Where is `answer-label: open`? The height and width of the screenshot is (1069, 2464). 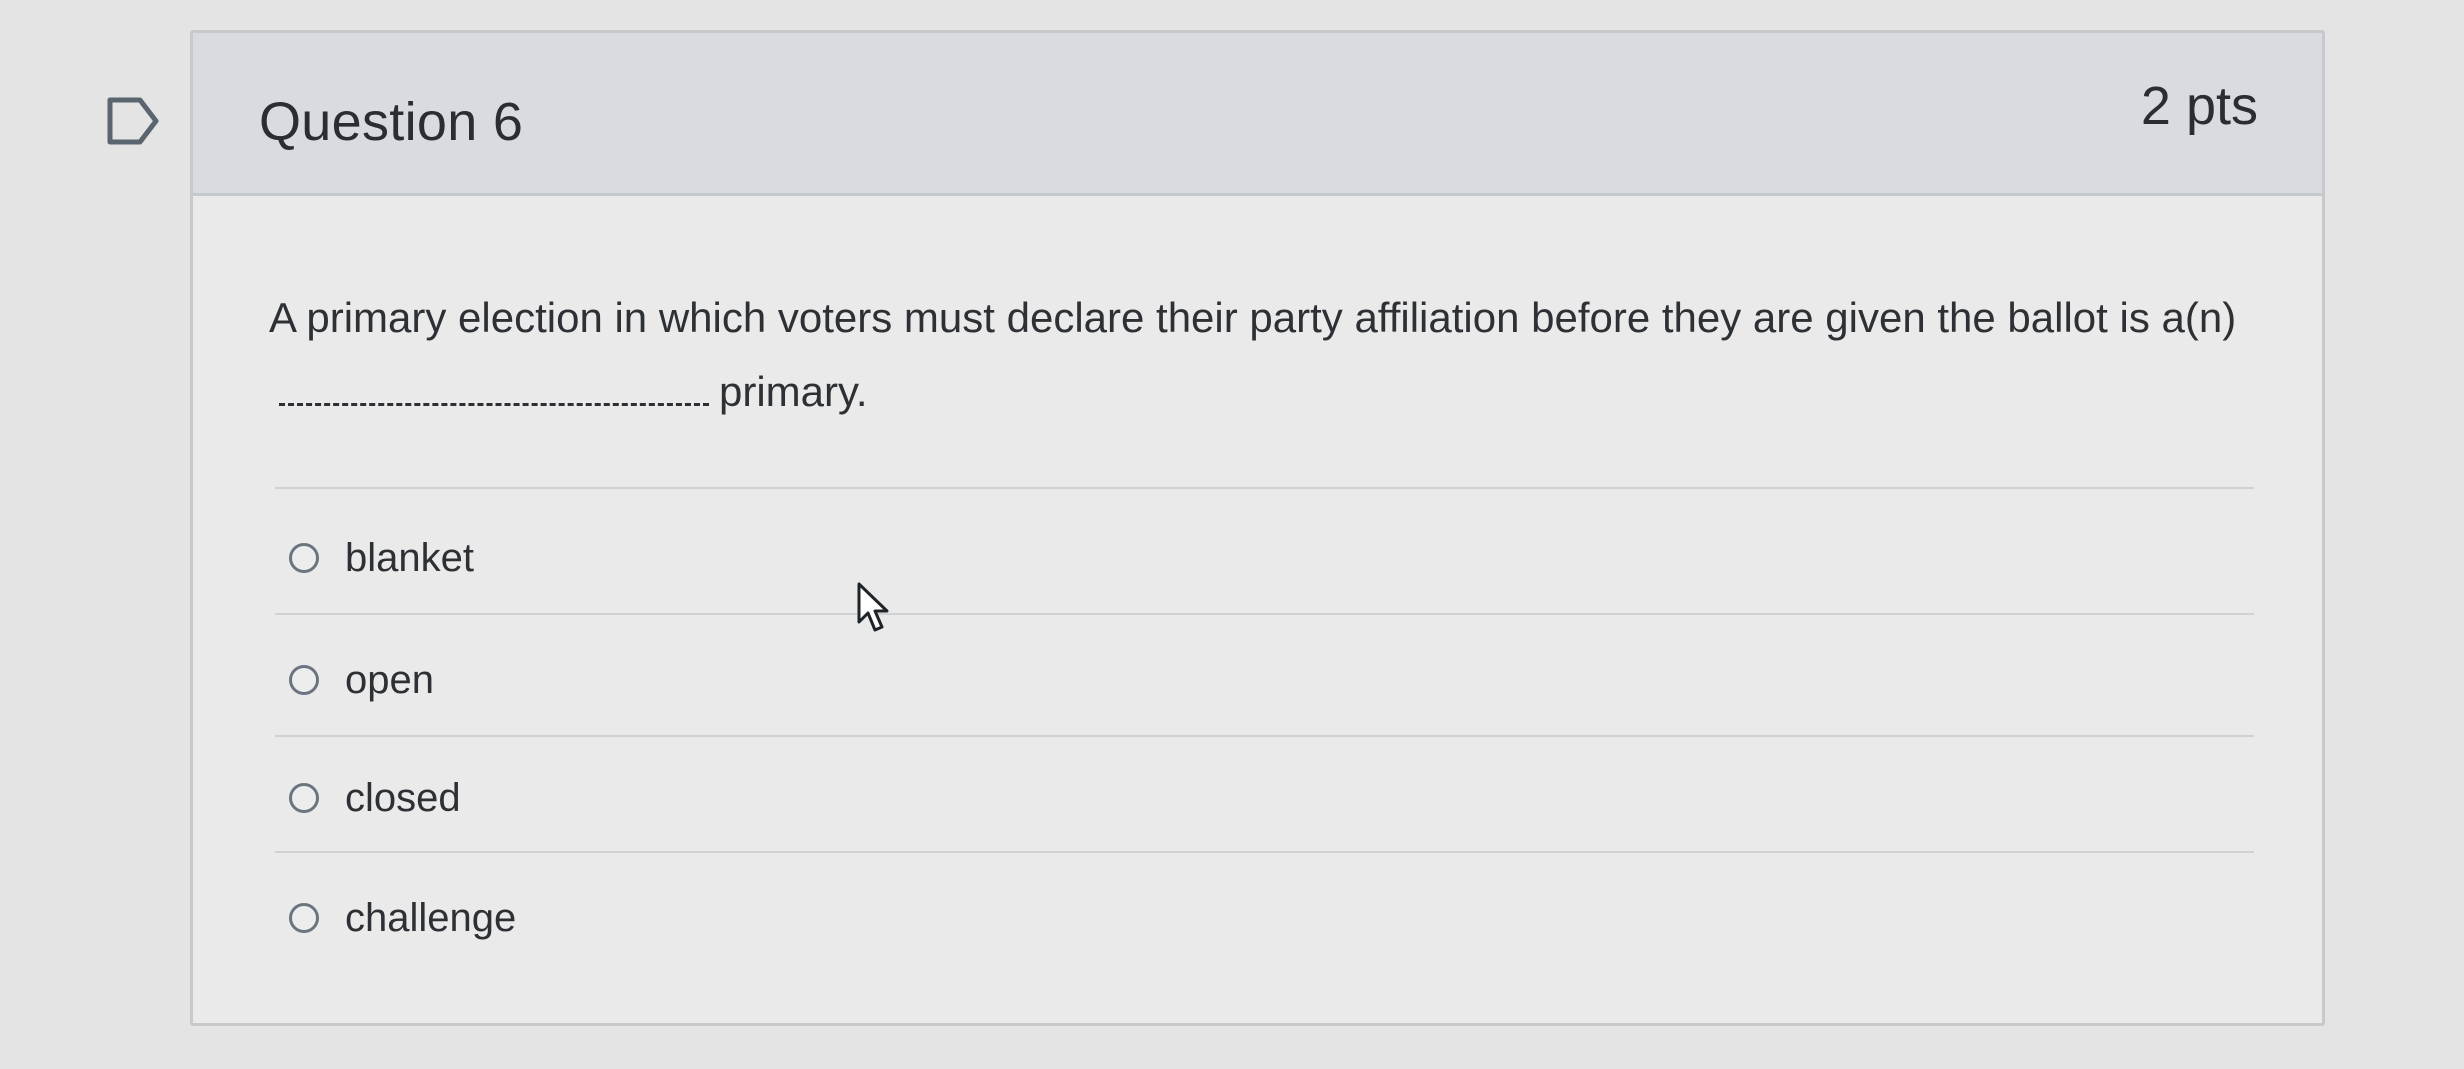 answer-label: open is located at coordinates (389, 679).